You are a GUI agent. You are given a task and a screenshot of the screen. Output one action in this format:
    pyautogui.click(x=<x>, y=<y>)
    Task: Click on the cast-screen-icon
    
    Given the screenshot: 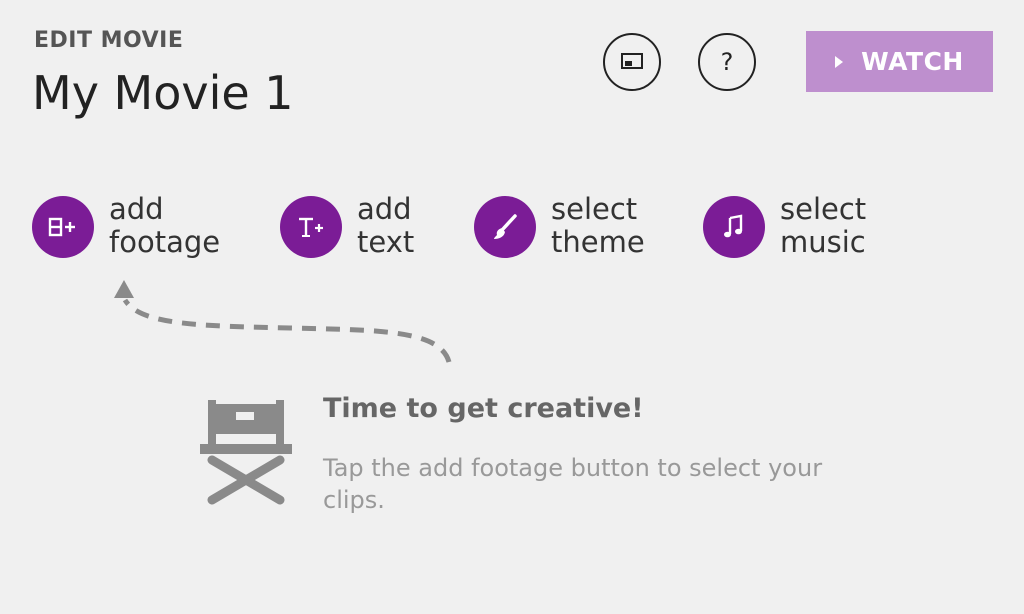 What is the action you would take?
    pyautogui.click(x=632, y=61)
    